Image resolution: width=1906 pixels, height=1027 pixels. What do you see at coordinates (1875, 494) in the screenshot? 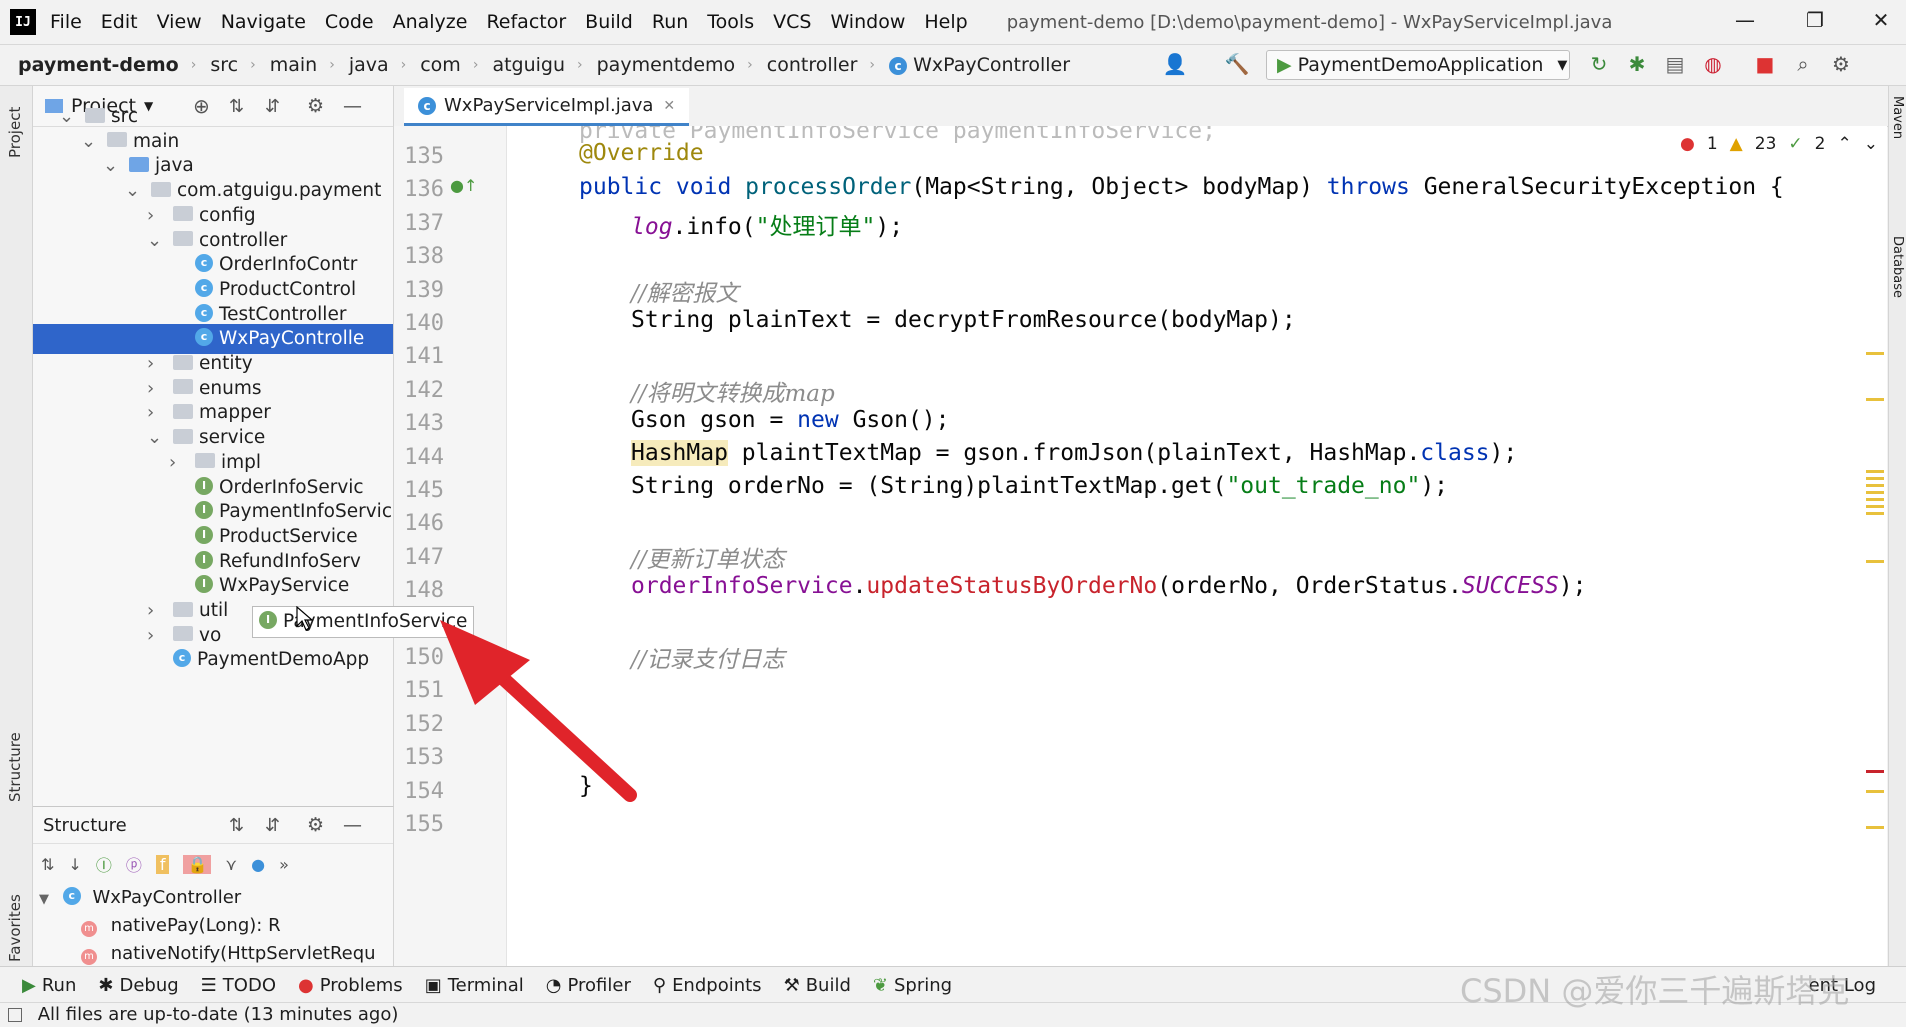
I see `warning-marker-group` at bounding box center [1875, 494].